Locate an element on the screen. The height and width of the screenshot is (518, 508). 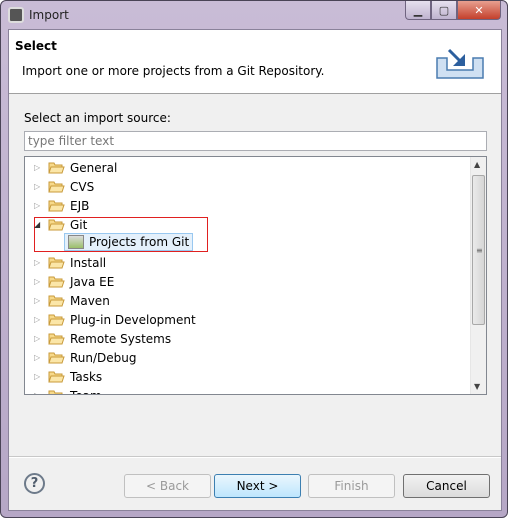
window-title: Import is located at coordinates (49, 15).